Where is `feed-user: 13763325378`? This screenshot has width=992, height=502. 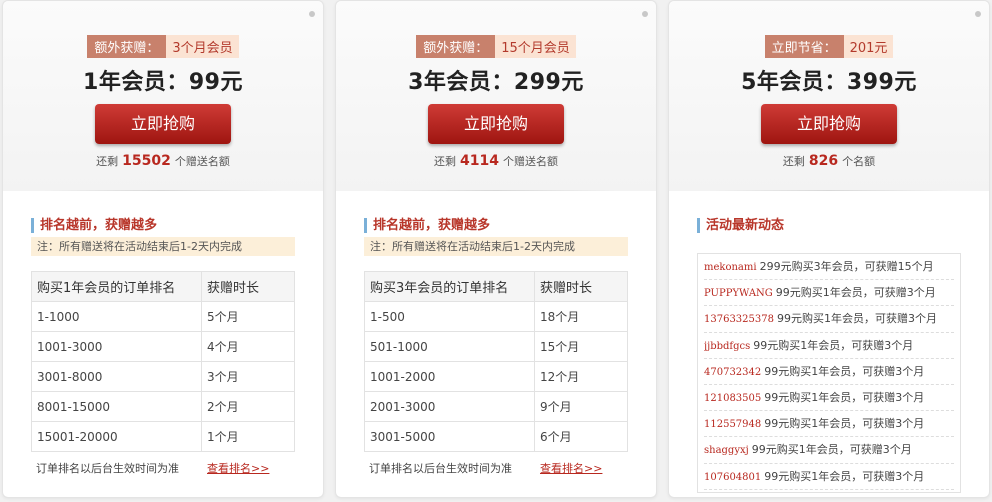 feed-user: 13763325378 is located at coordinates (739, 320).